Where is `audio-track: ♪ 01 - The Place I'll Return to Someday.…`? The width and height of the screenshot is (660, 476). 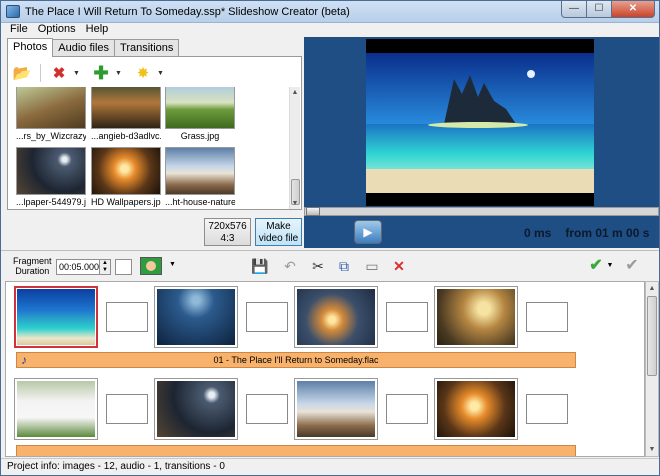 audio-track: ♪ 01 - The Place I'll Return to Someday.… is located at coordinates (296, 360).